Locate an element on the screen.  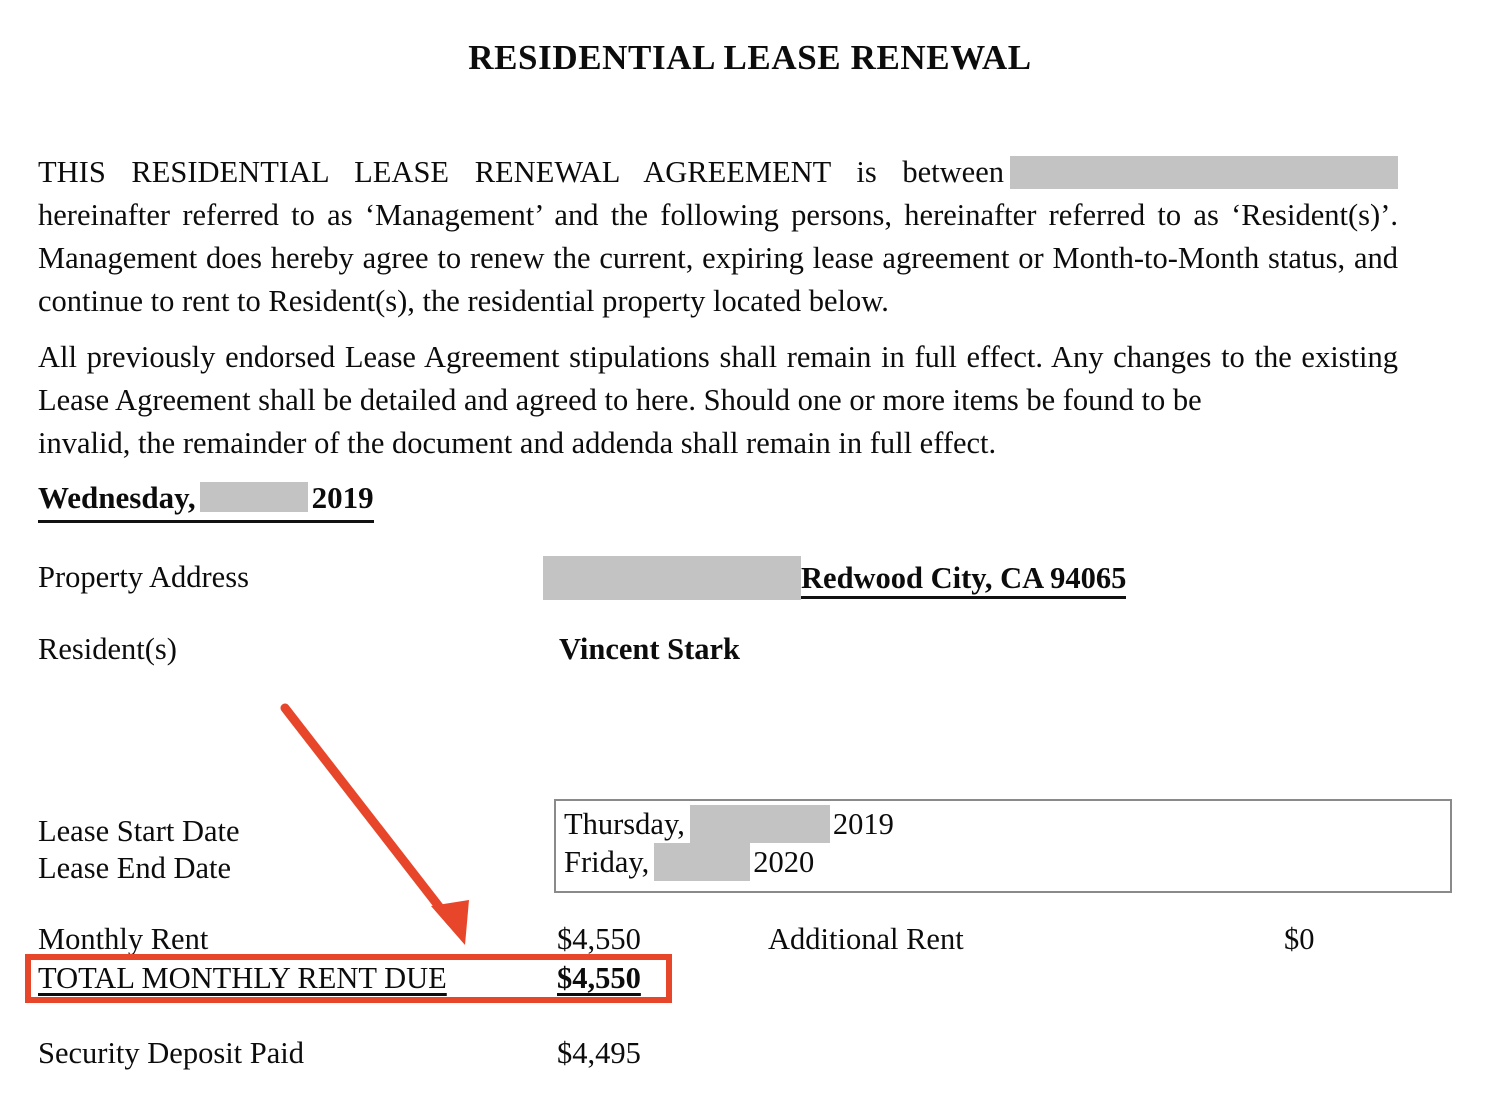
total-monthly-rent-due-amount: $4,550 is located at coordinates (599, 978).